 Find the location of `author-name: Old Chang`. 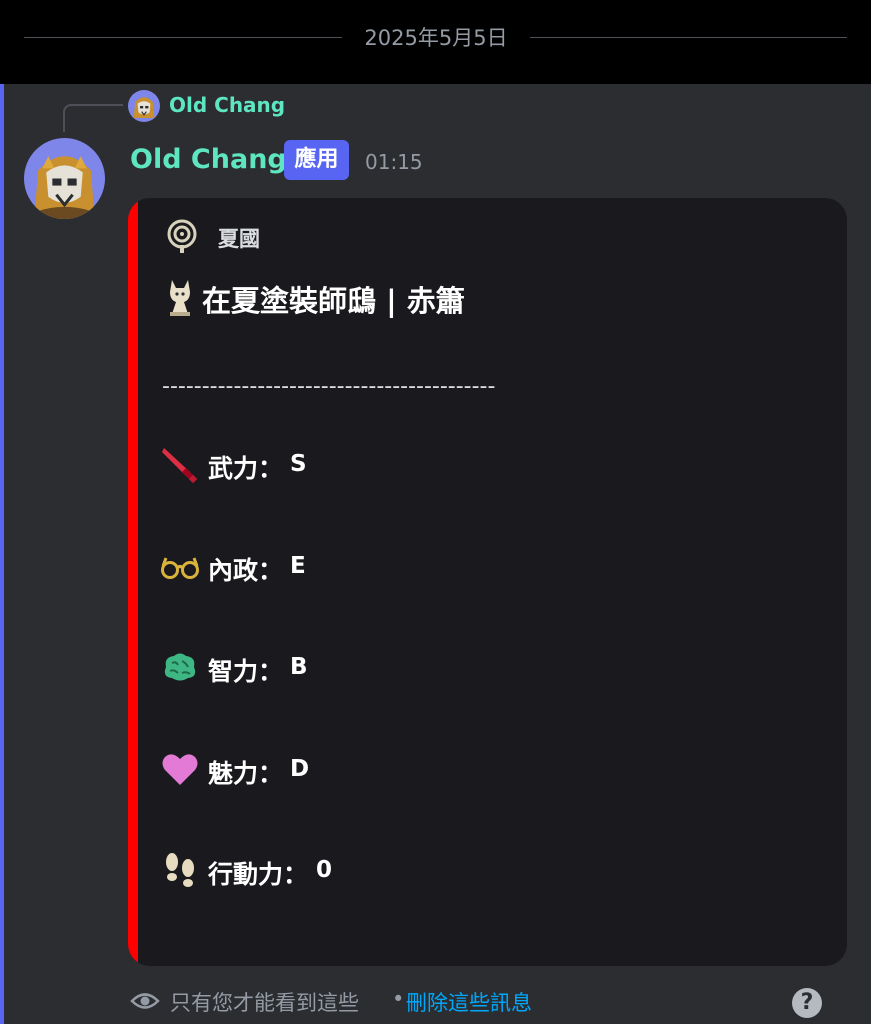

author-name: Old Chang is located at coordinates (208, 159).